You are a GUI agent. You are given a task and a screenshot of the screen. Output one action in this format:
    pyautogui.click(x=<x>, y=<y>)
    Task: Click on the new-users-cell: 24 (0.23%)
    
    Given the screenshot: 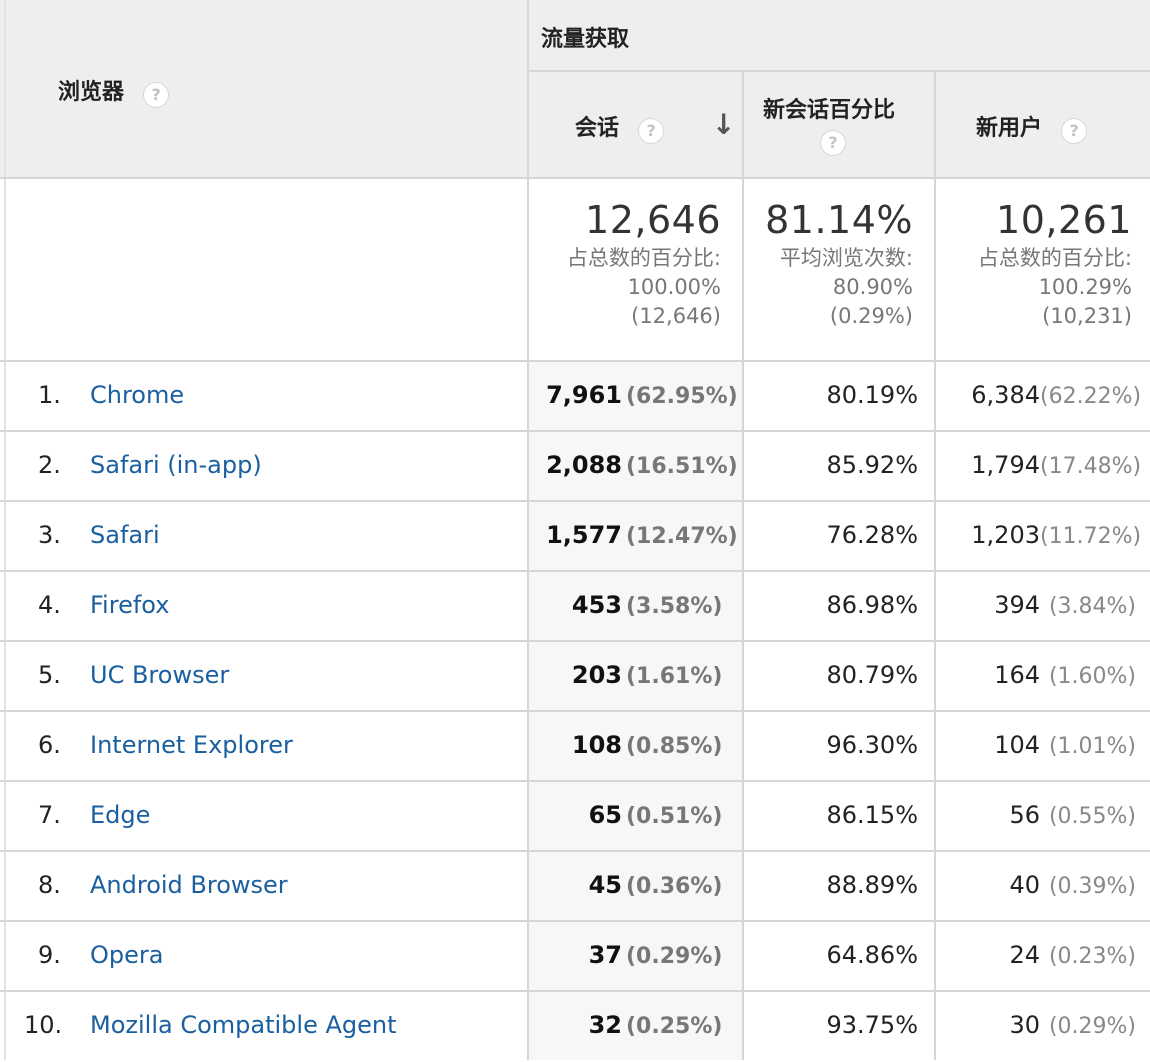 What is the action you would take?
    pyautogui.click(x=1072, y=955)
    